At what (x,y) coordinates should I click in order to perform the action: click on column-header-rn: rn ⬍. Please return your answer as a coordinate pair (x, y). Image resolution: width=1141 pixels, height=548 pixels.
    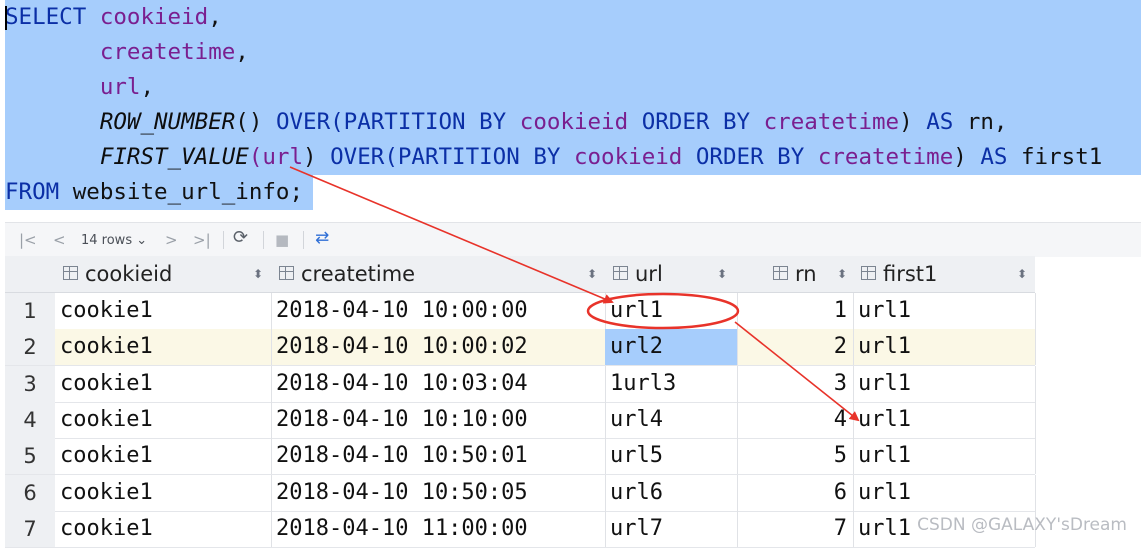
    Looking at the image, I should click on (795, 274).